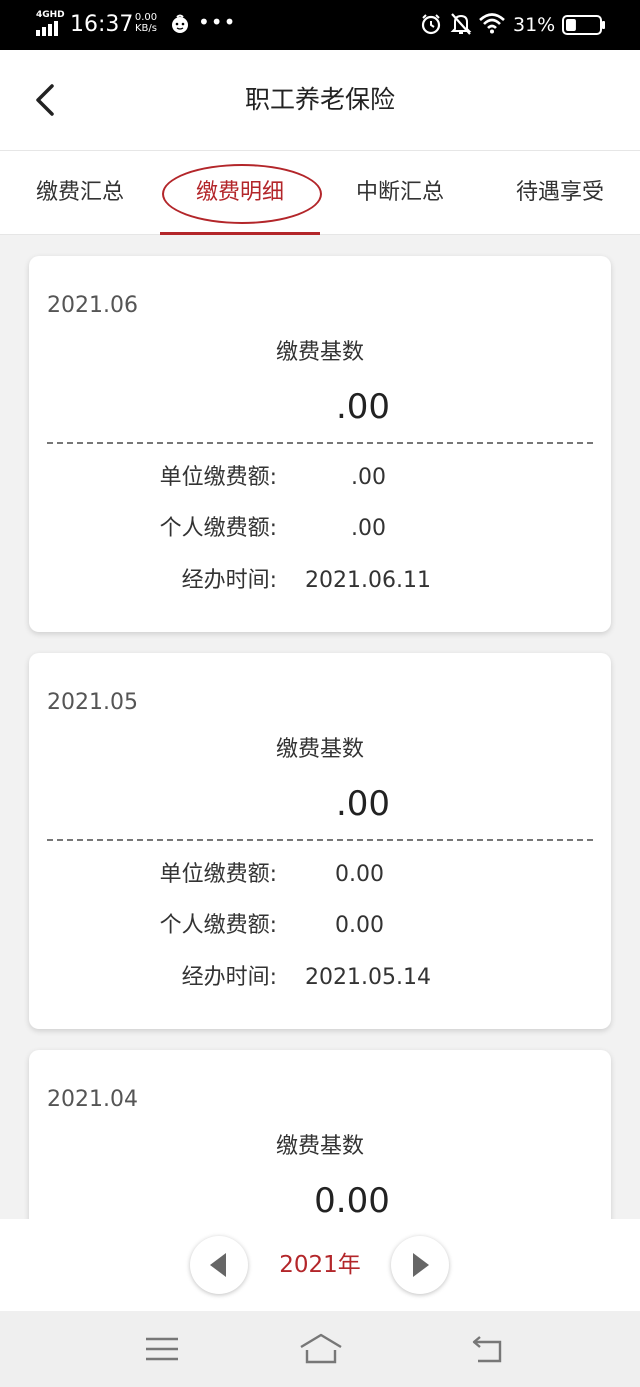 The width and height of the screenshot is (640, 1387). Describe the element at coordinates (534, 25) in the screenshot. I see `battery-percent: 31%` at that location.